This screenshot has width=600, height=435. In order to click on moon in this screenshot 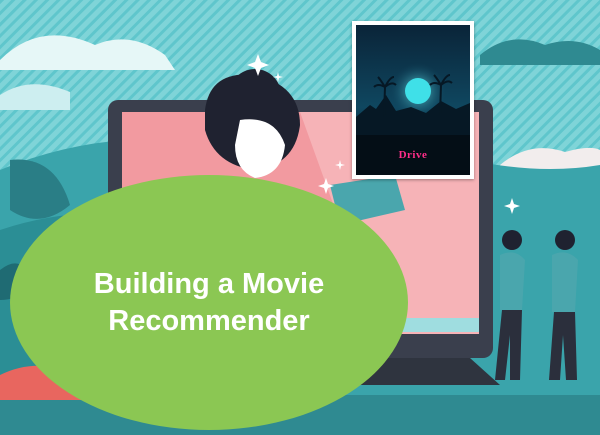, I will do `click(418, 91)`.